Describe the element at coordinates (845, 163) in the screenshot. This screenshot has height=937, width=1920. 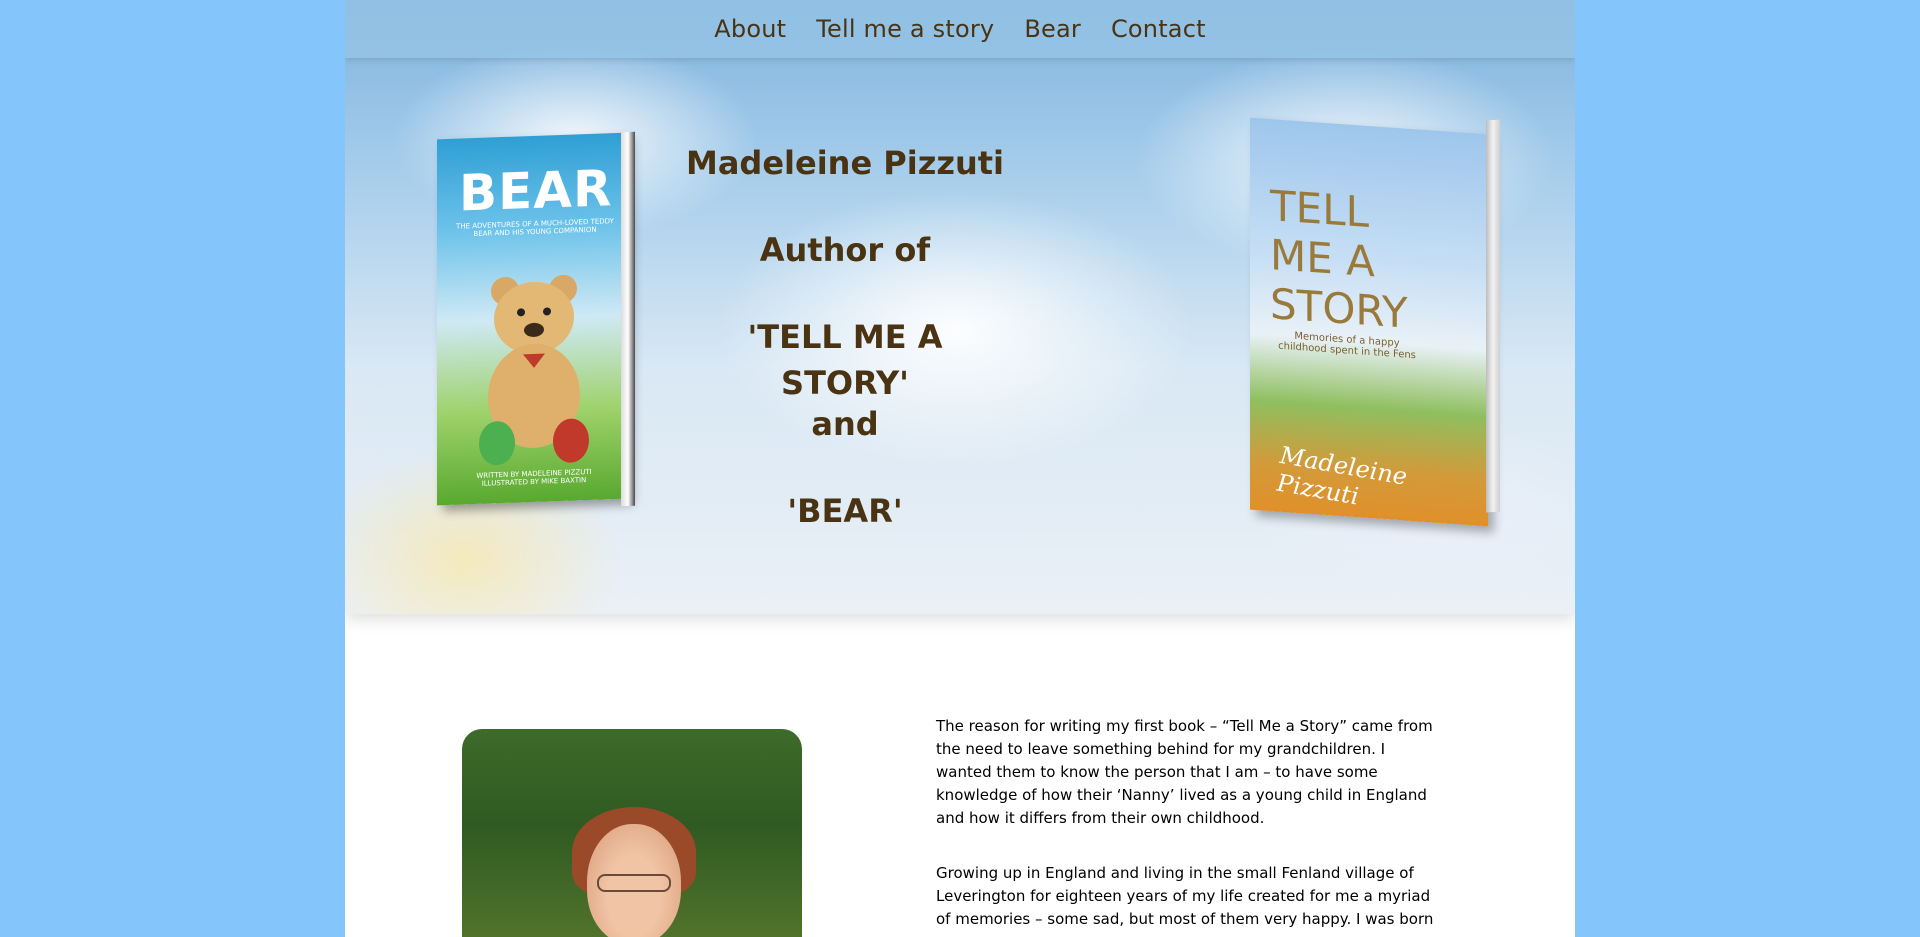
I see `hero-author-name: Madeleine Pizzuti` at that location.